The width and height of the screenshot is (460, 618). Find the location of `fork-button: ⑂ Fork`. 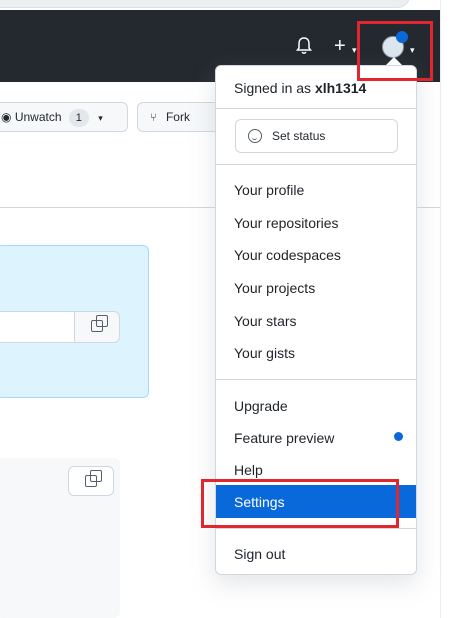

fork-button: ⑂ Fork is located at coordinates (182, 117).